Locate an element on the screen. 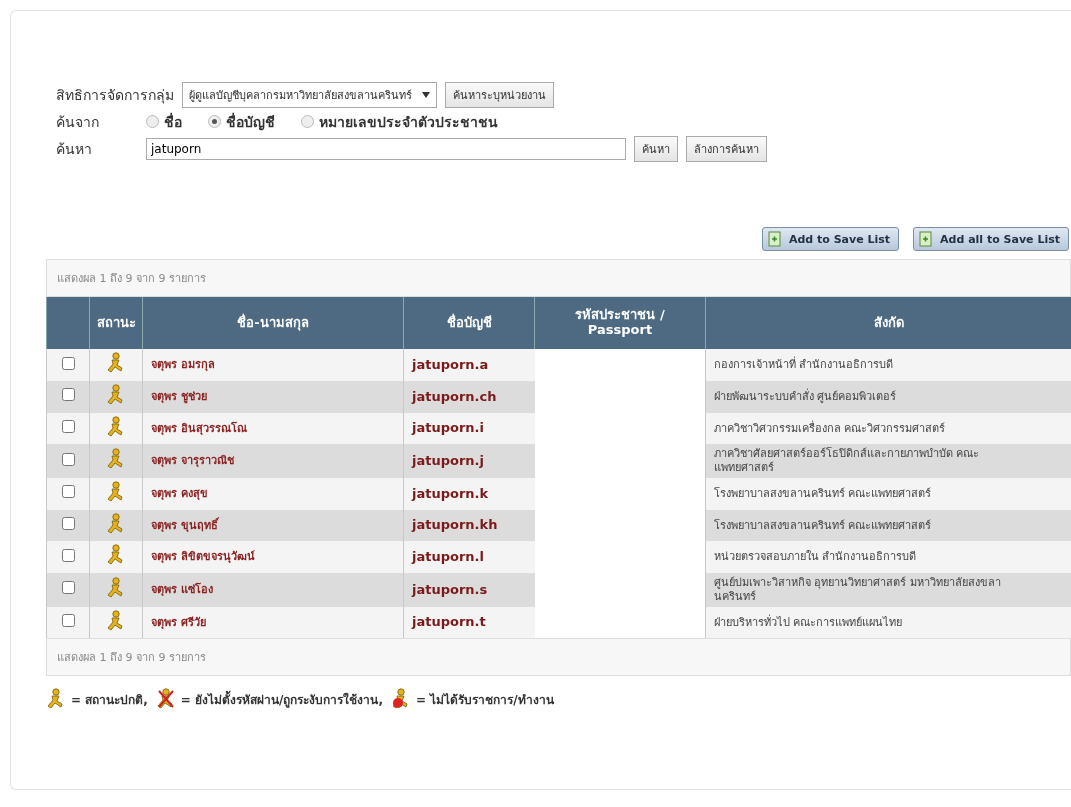 The image size is (1071, 807). search-label: ค้นหา is located at coordinates (74, 149).